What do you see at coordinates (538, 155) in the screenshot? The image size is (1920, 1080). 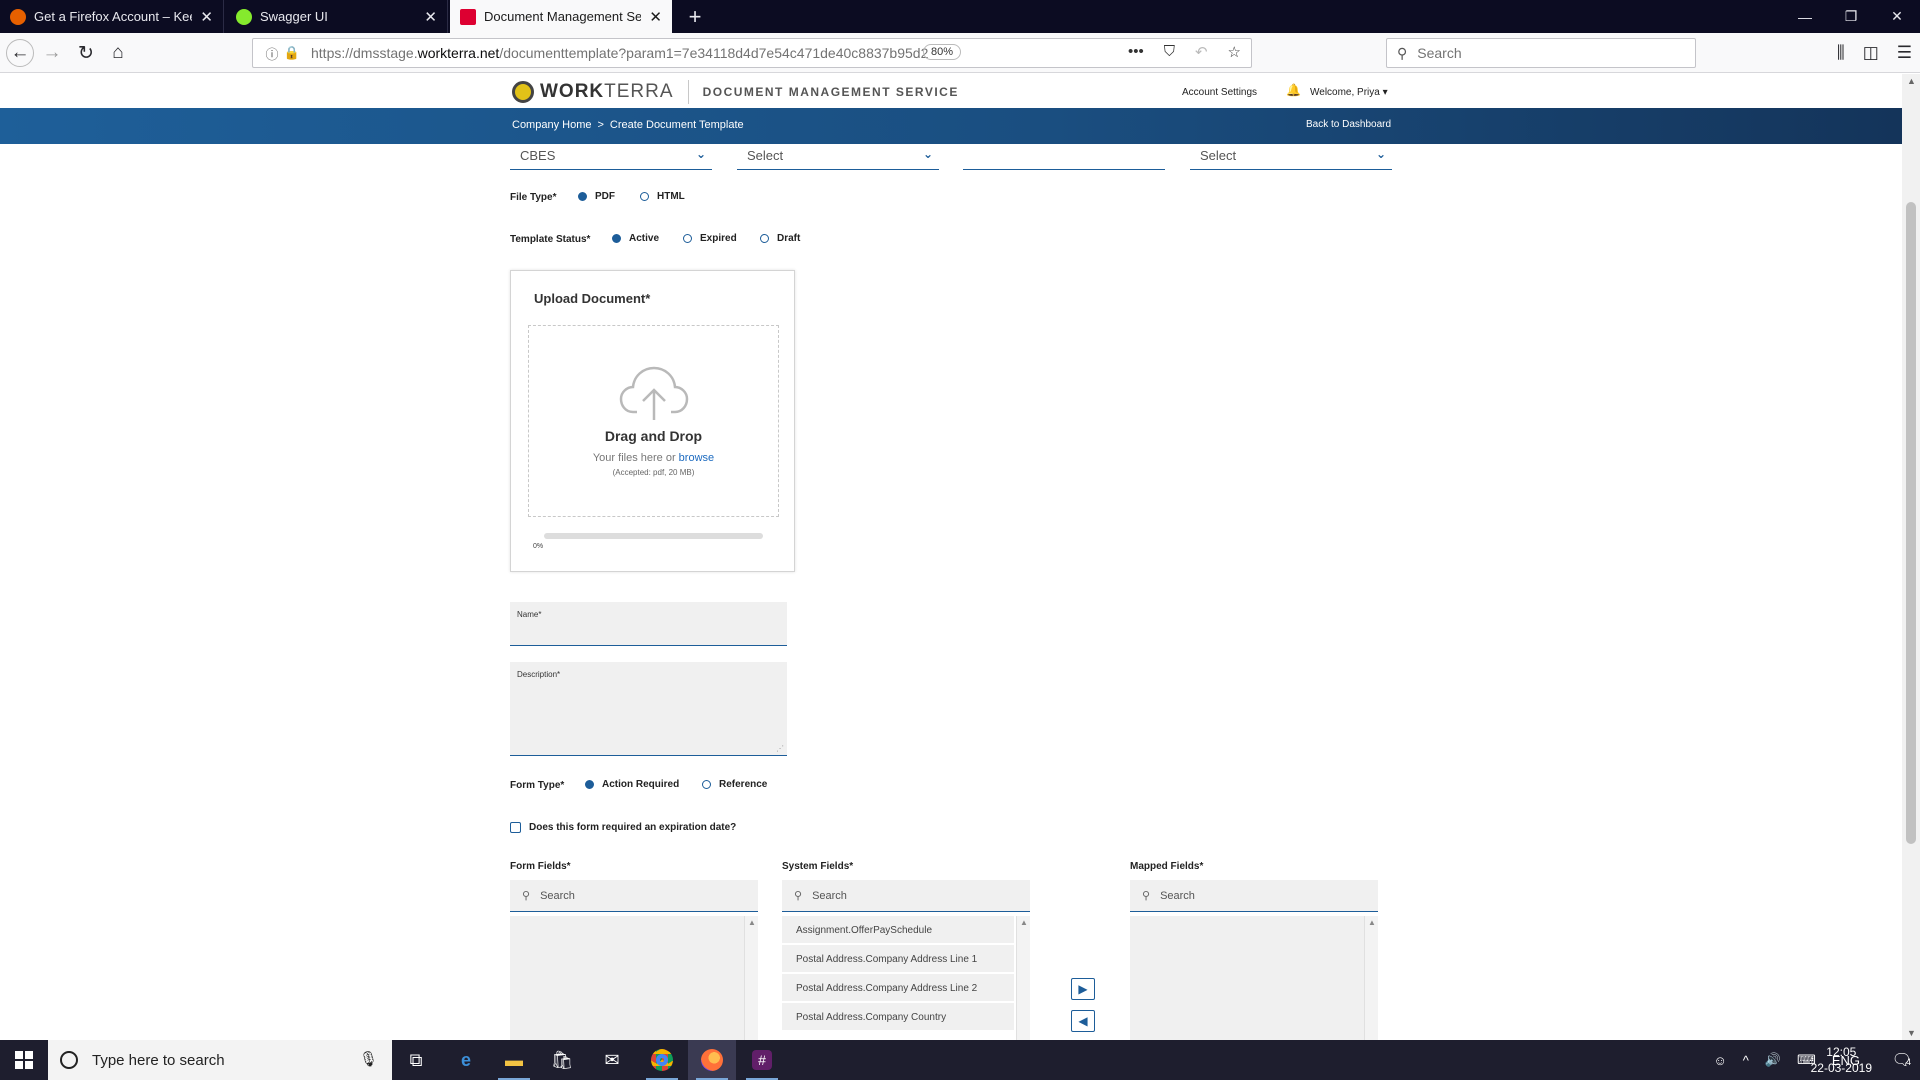 I see `dropdown-value: CBES` at bounding box center [538, 155].